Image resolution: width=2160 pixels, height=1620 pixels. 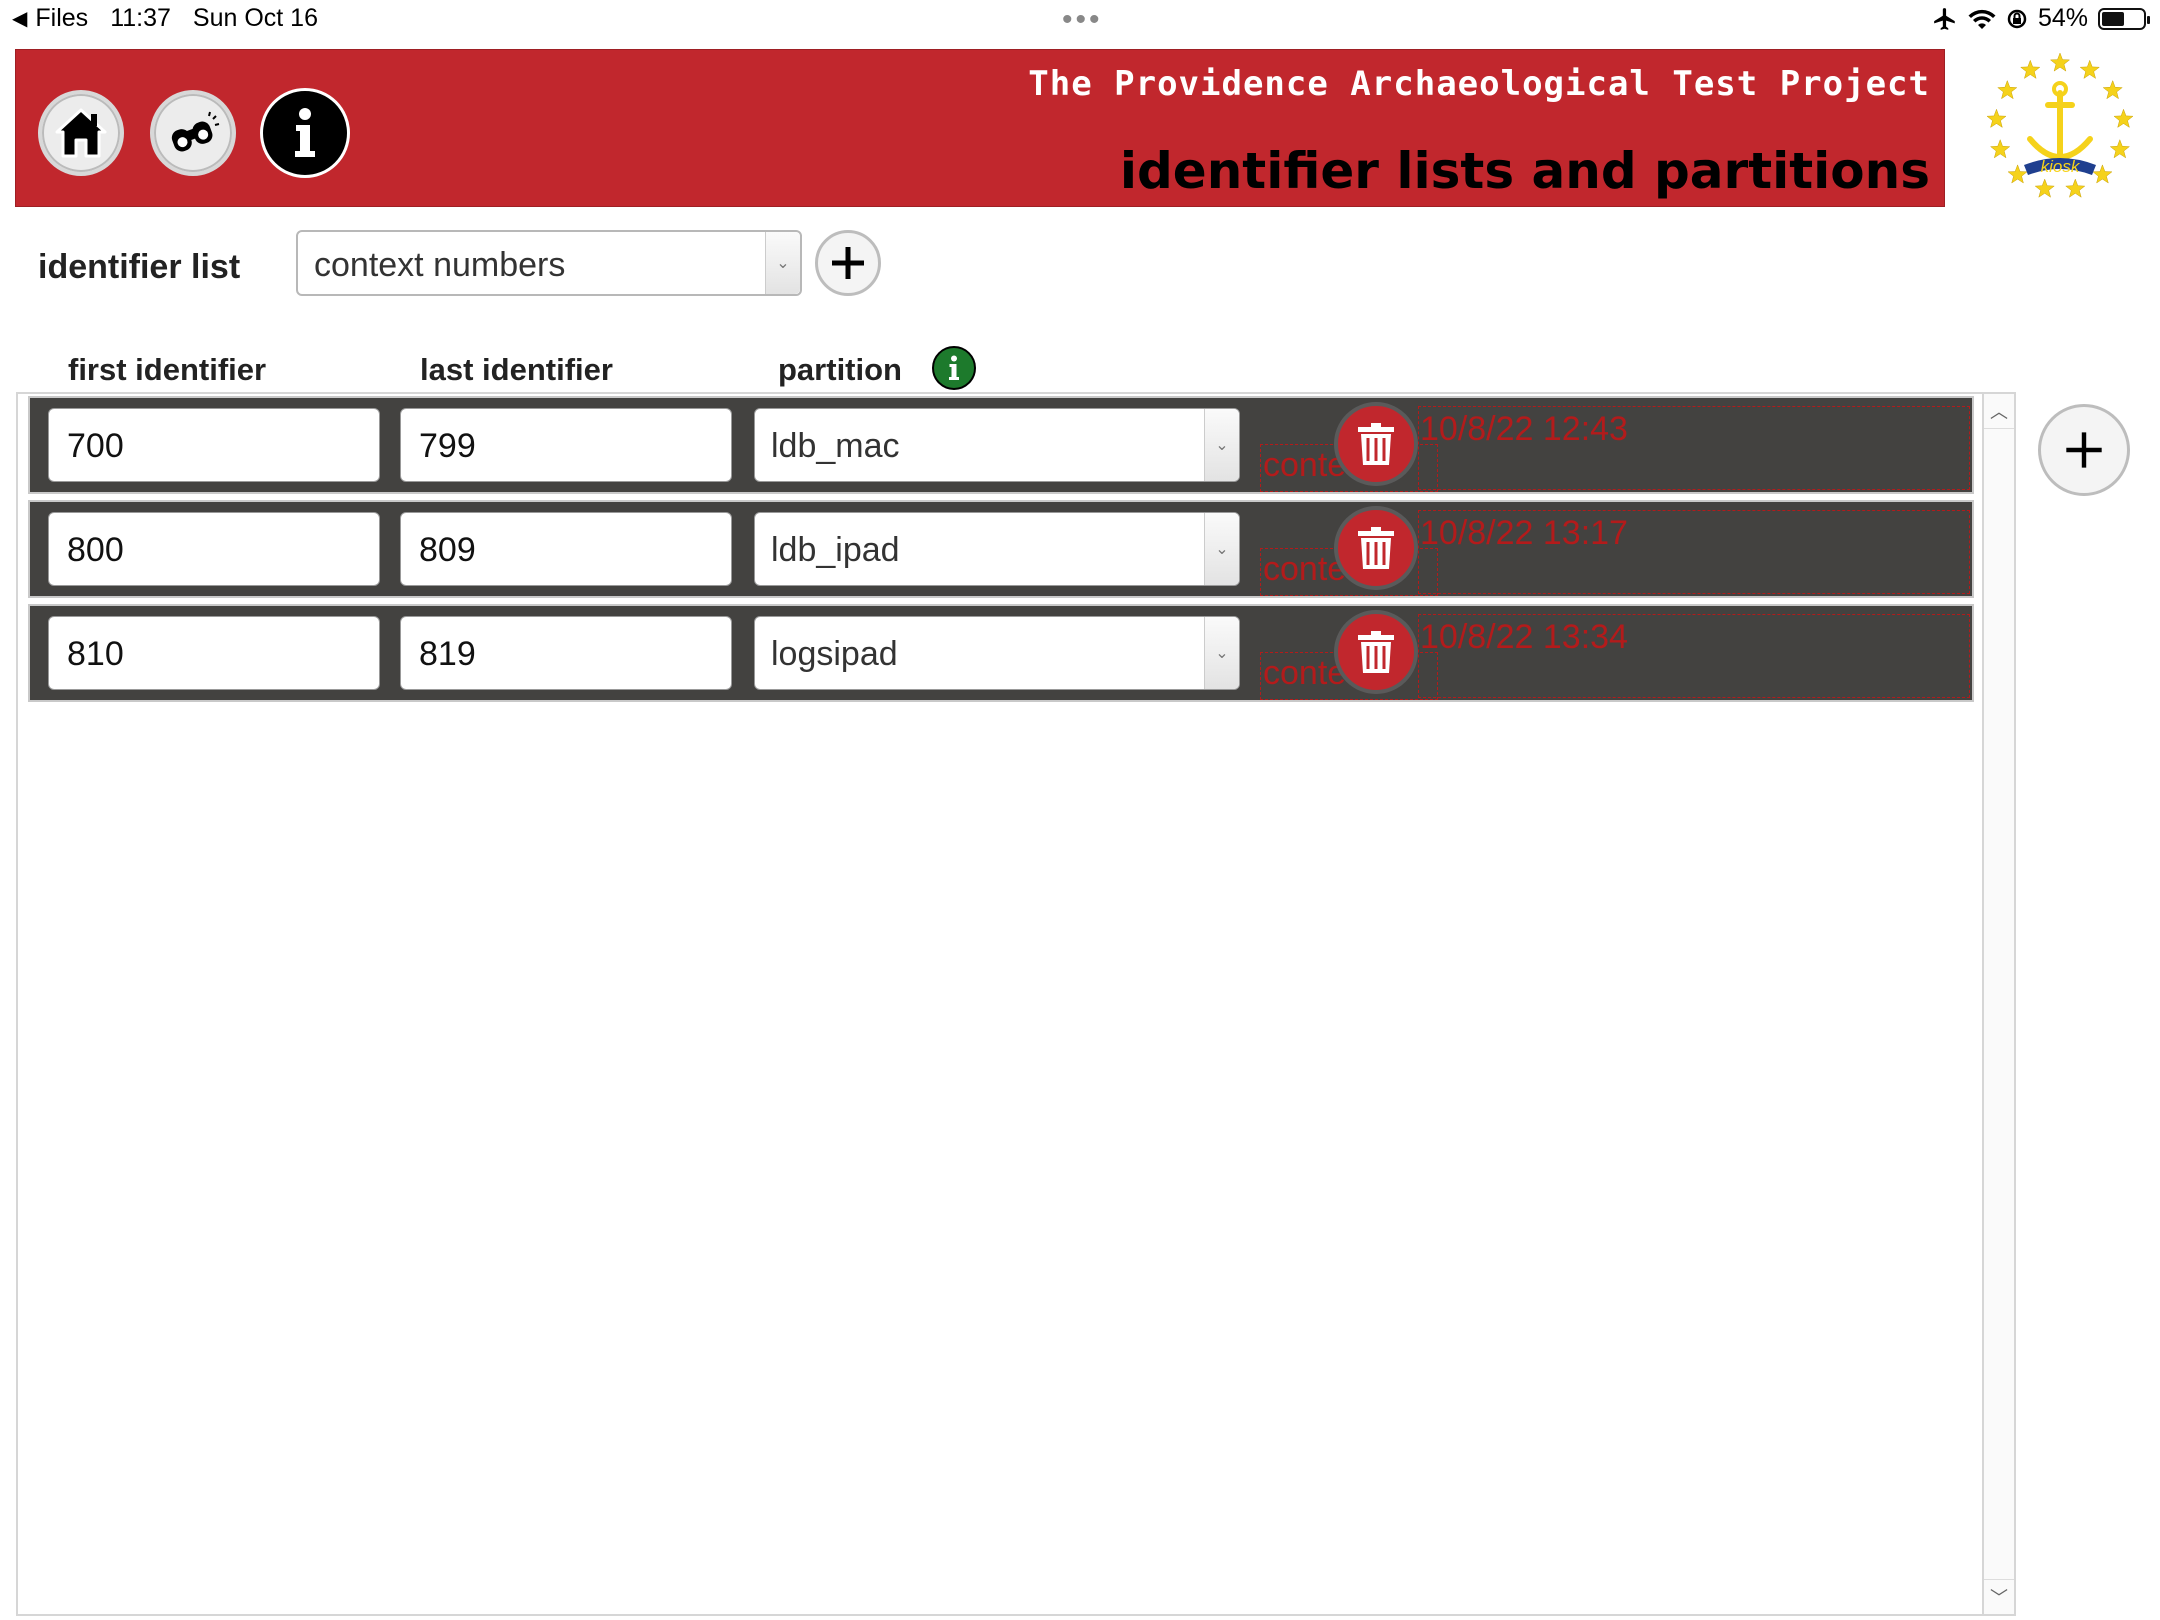 I want to click on first-identifier-value: 800, so click(x=95, y=550).